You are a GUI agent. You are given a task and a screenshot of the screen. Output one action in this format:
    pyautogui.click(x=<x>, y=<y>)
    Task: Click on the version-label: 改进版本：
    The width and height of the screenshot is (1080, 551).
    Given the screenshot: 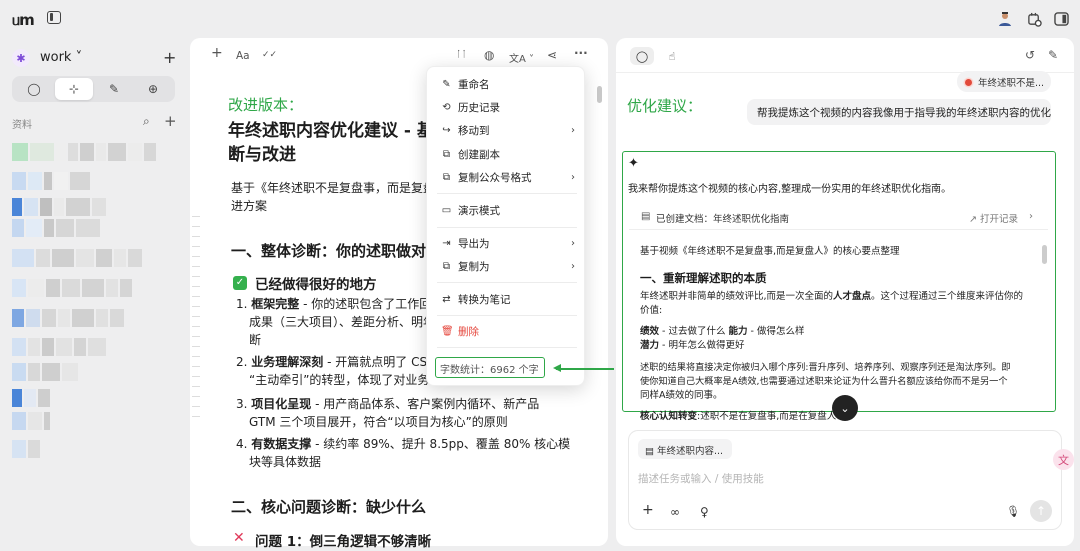 What is the action you would take?
    pyautogui.click(x=266, y=105)
    